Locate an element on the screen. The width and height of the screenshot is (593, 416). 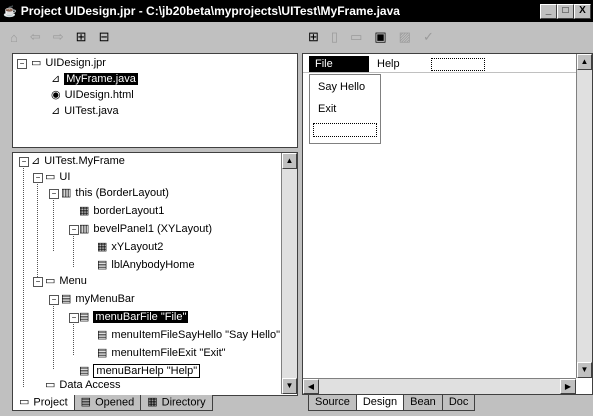
project-item-label: MyFrame.java is located at coordinates (101, 79).